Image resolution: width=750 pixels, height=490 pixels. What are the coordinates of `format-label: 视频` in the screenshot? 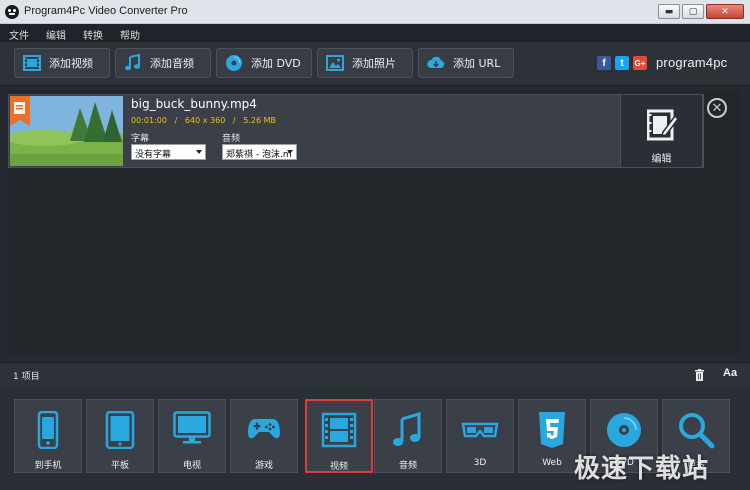 It's located at (338, 467).